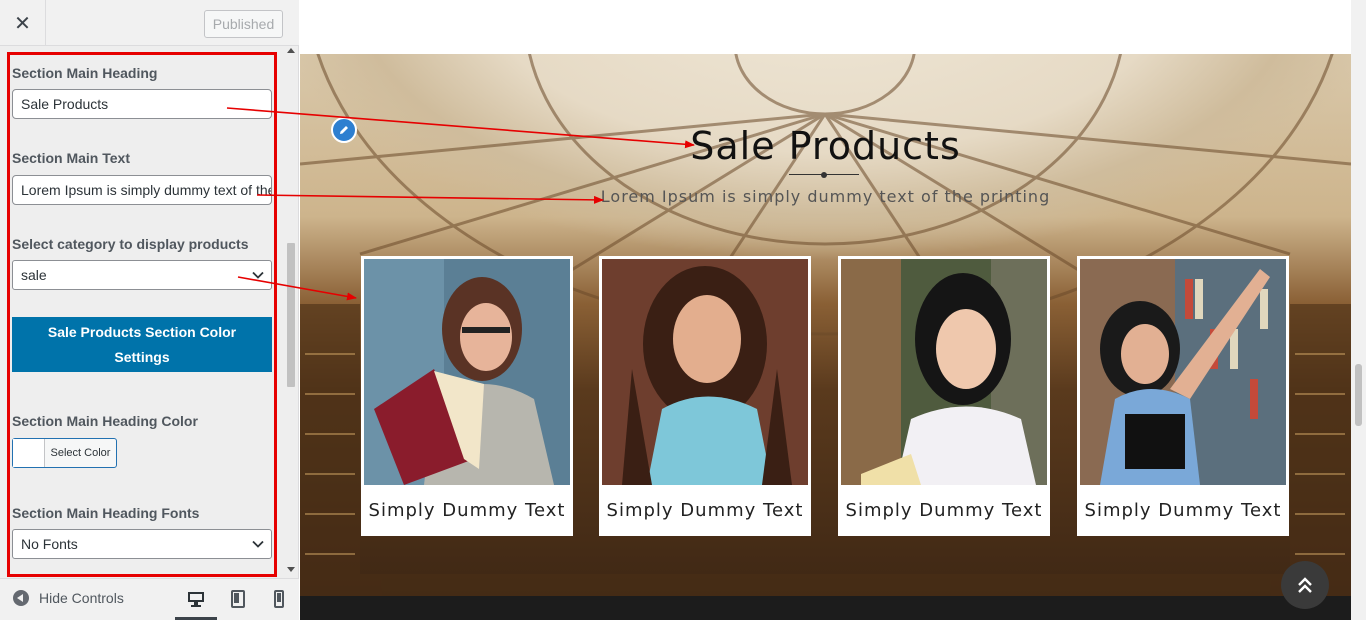 This screenshot has width=1366, height=620. What do you see at coordinates (238, 599) in the screenshot?
I see `tablet-preview-icon` at bounding box center [238, 599].